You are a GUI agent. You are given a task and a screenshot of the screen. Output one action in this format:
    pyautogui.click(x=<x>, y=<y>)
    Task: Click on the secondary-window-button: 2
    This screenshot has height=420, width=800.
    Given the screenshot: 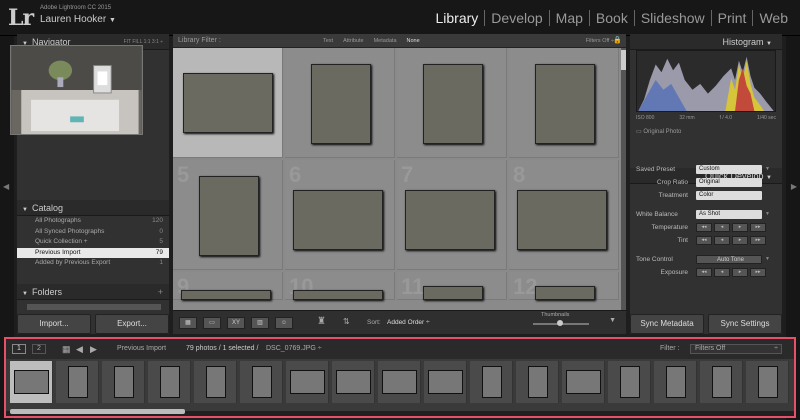 What is the action you would take?
    pyautogui.click(x=39, y=349)
    